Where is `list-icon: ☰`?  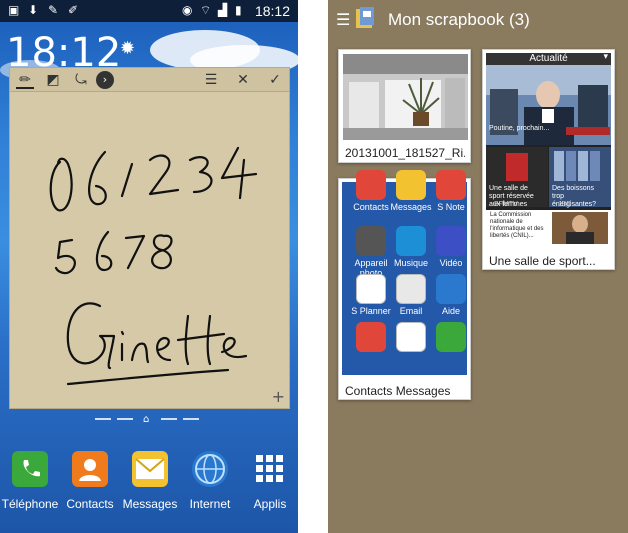 list-icon: ☰ is located at coordinates (211, 80).